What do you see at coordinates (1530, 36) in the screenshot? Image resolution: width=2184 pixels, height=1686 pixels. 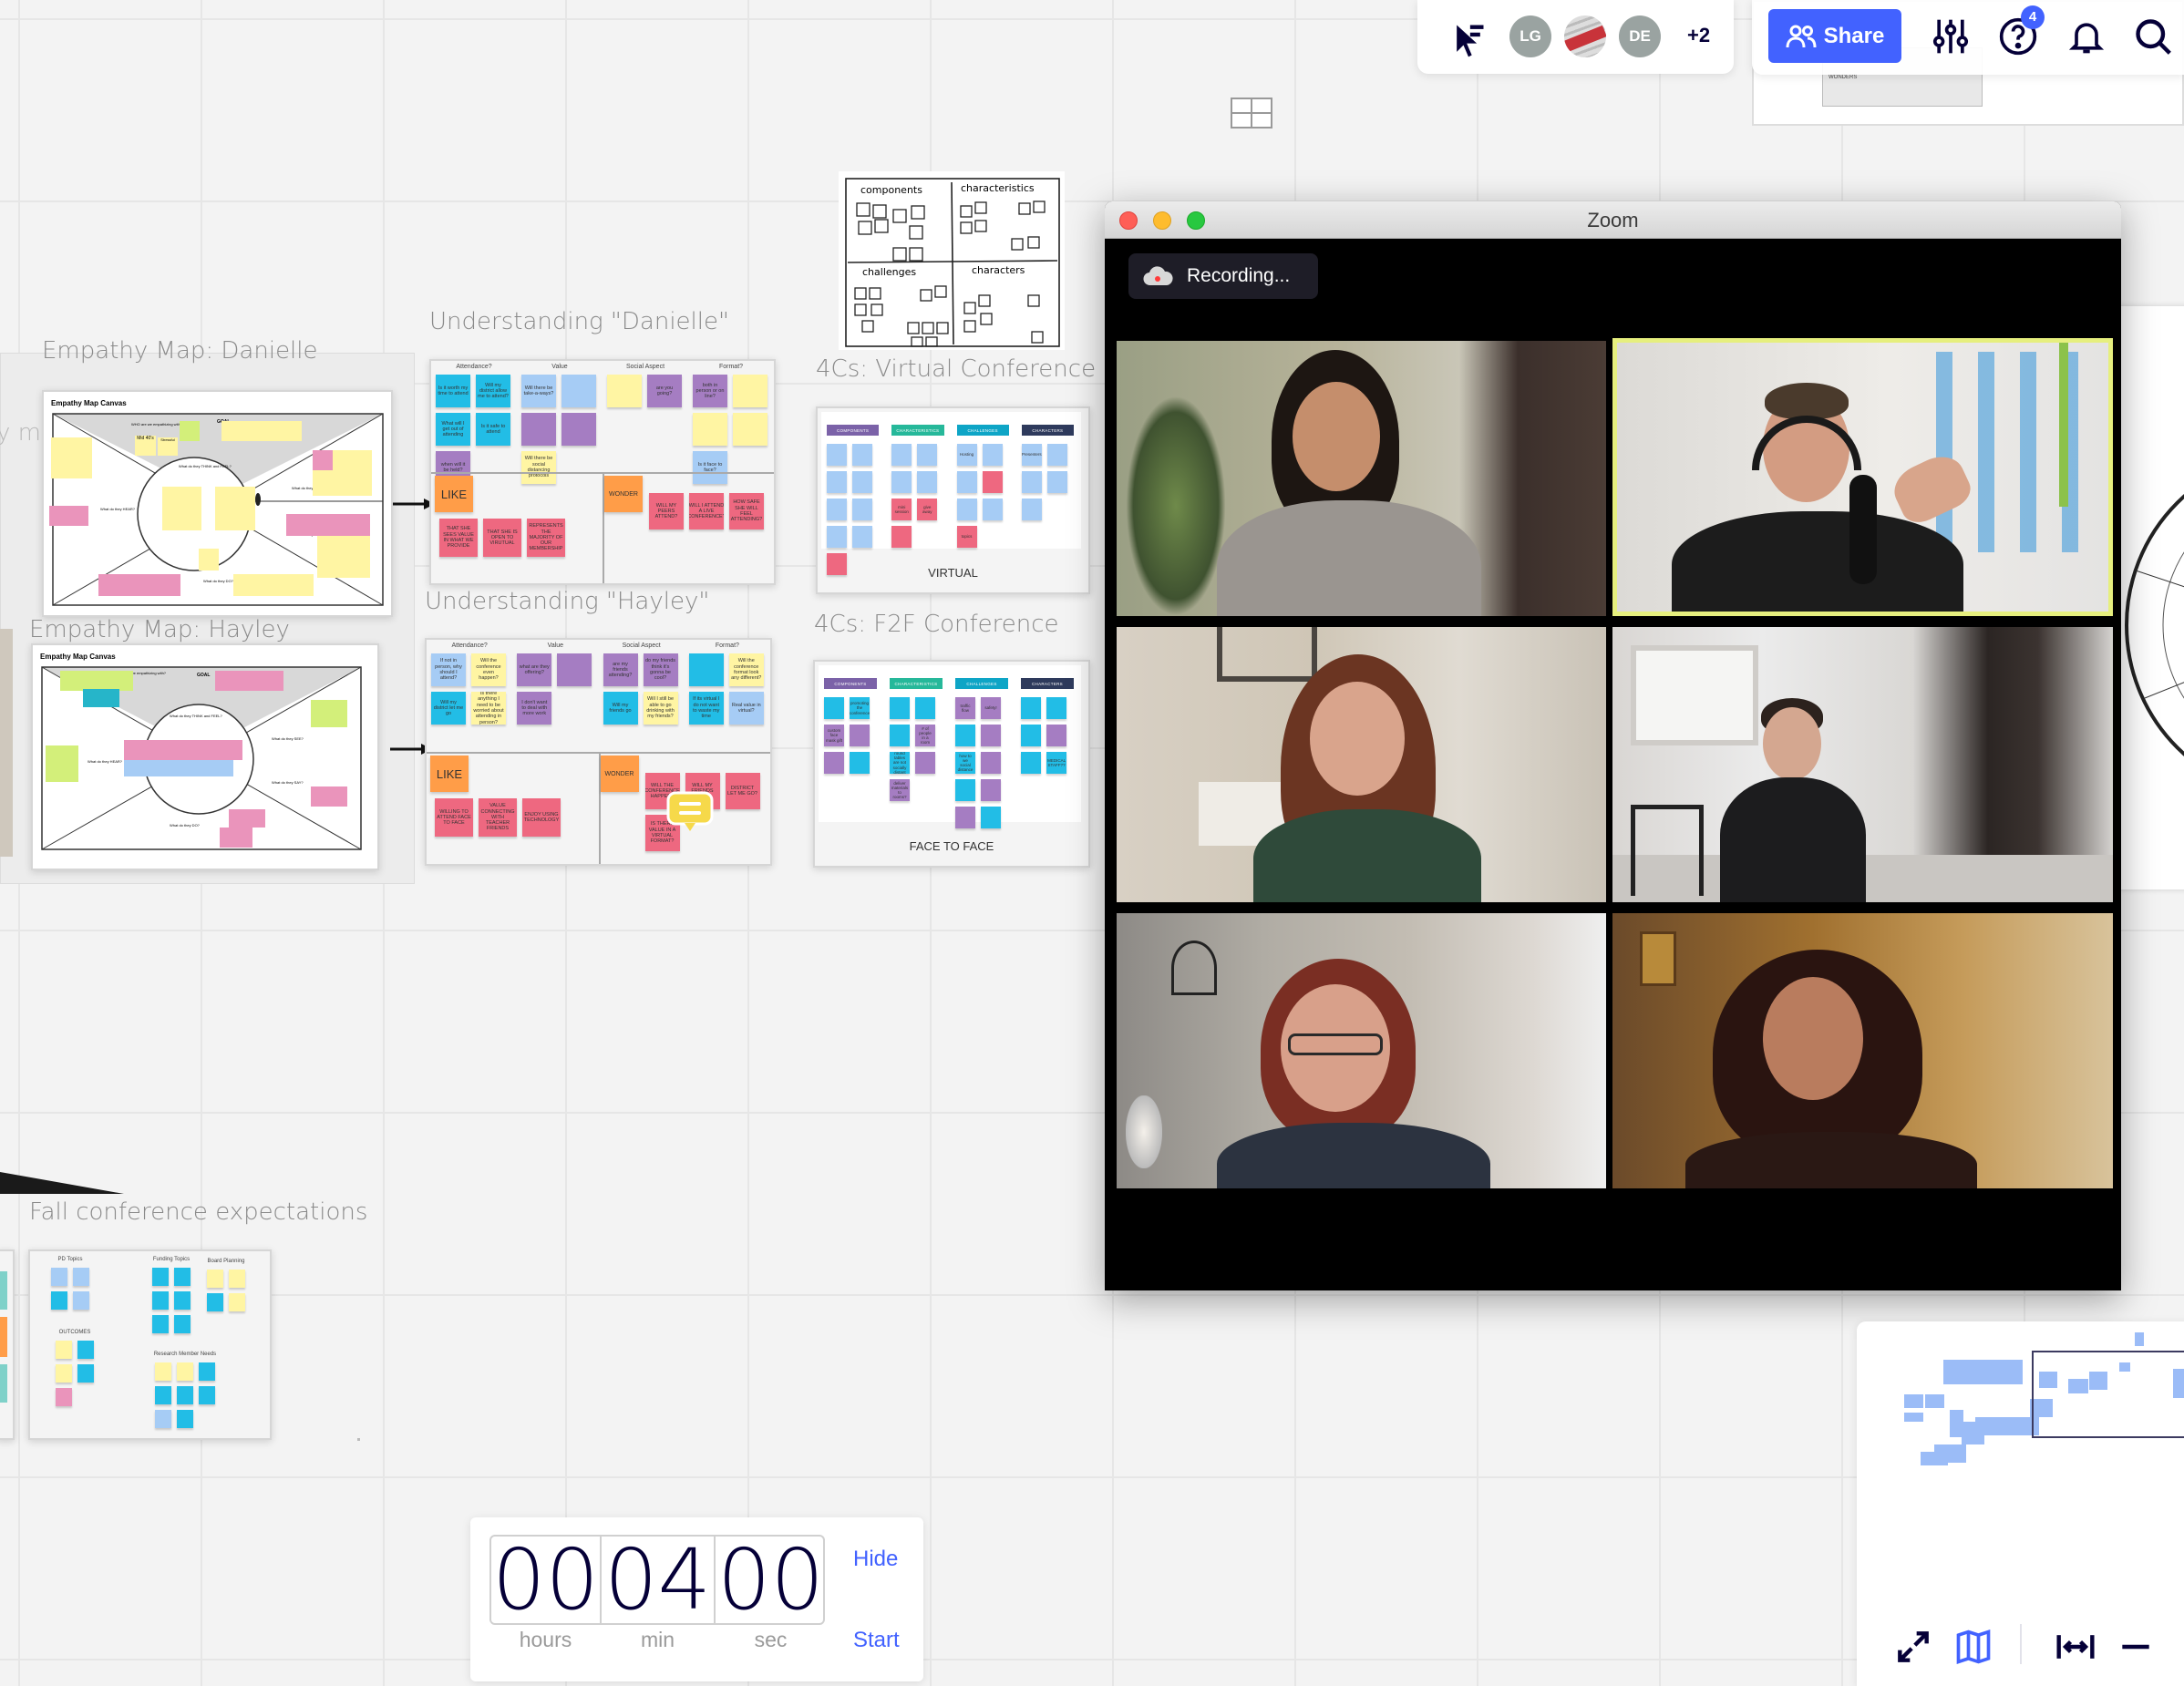 I see `avatar-lg: LG` at bounding box center [1530, 36].